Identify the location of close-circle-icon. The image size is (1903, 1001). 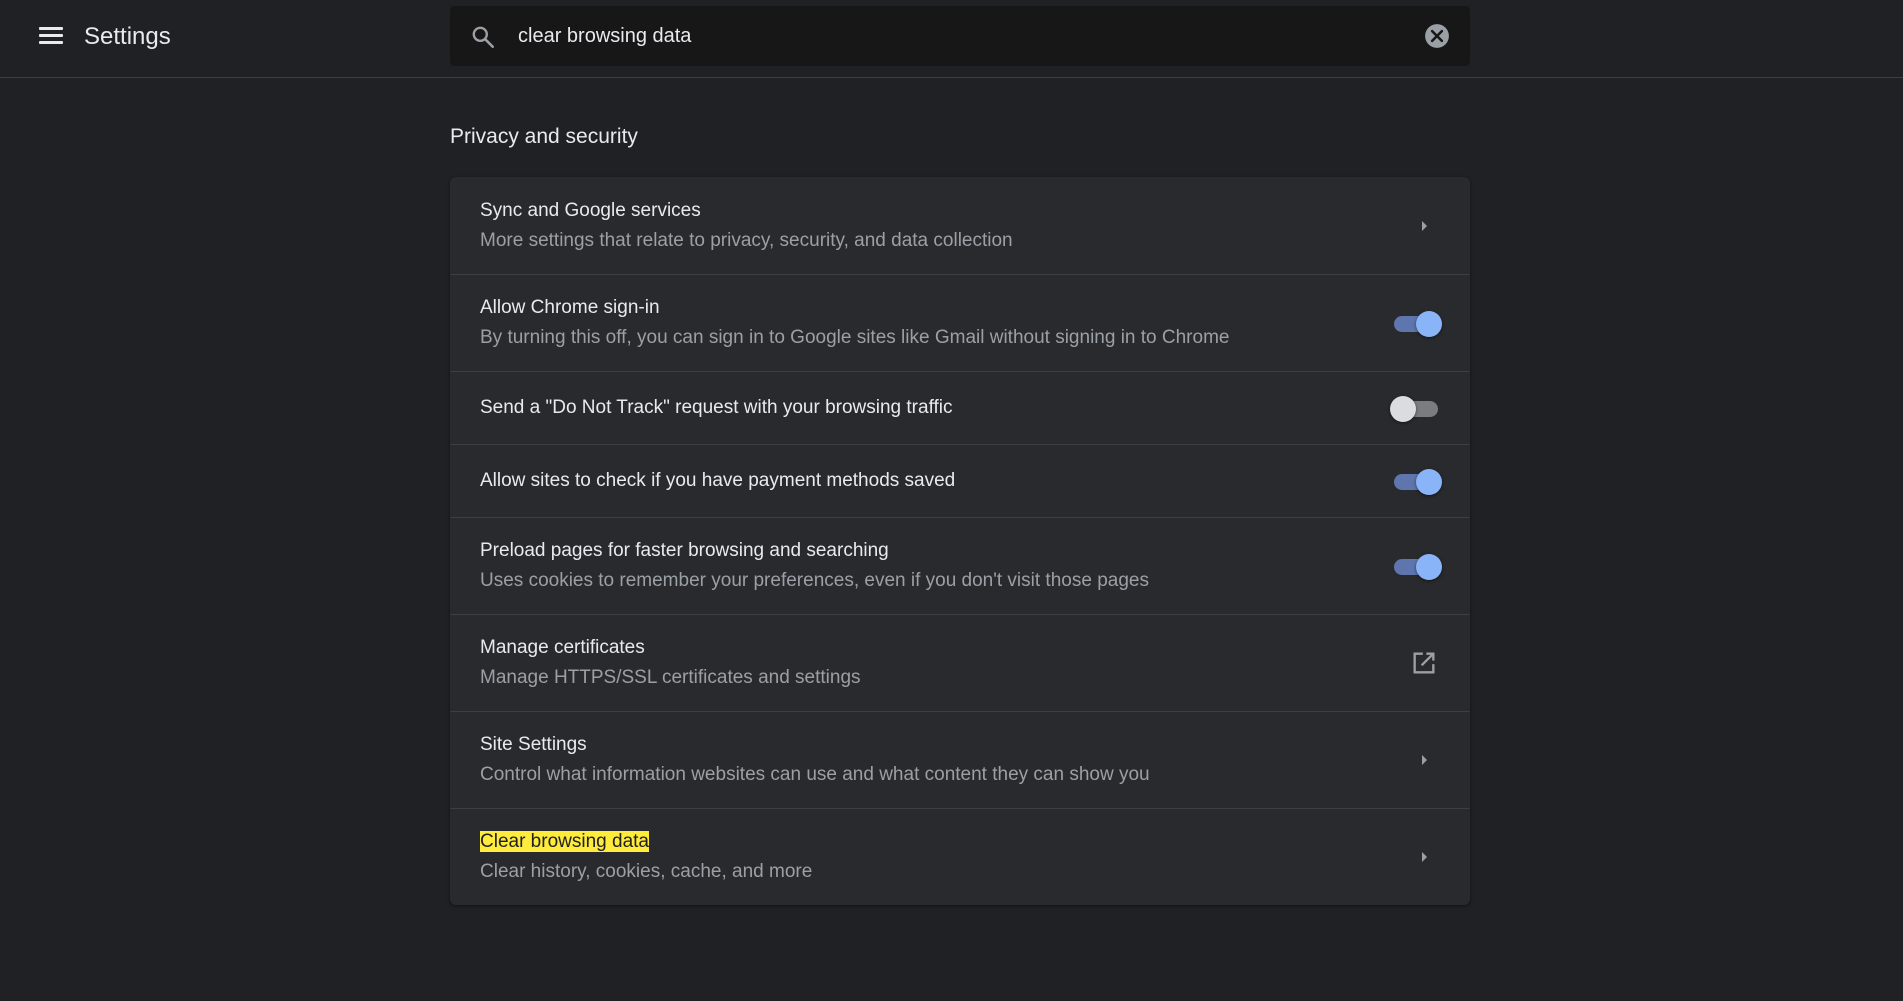
(1437, 36).